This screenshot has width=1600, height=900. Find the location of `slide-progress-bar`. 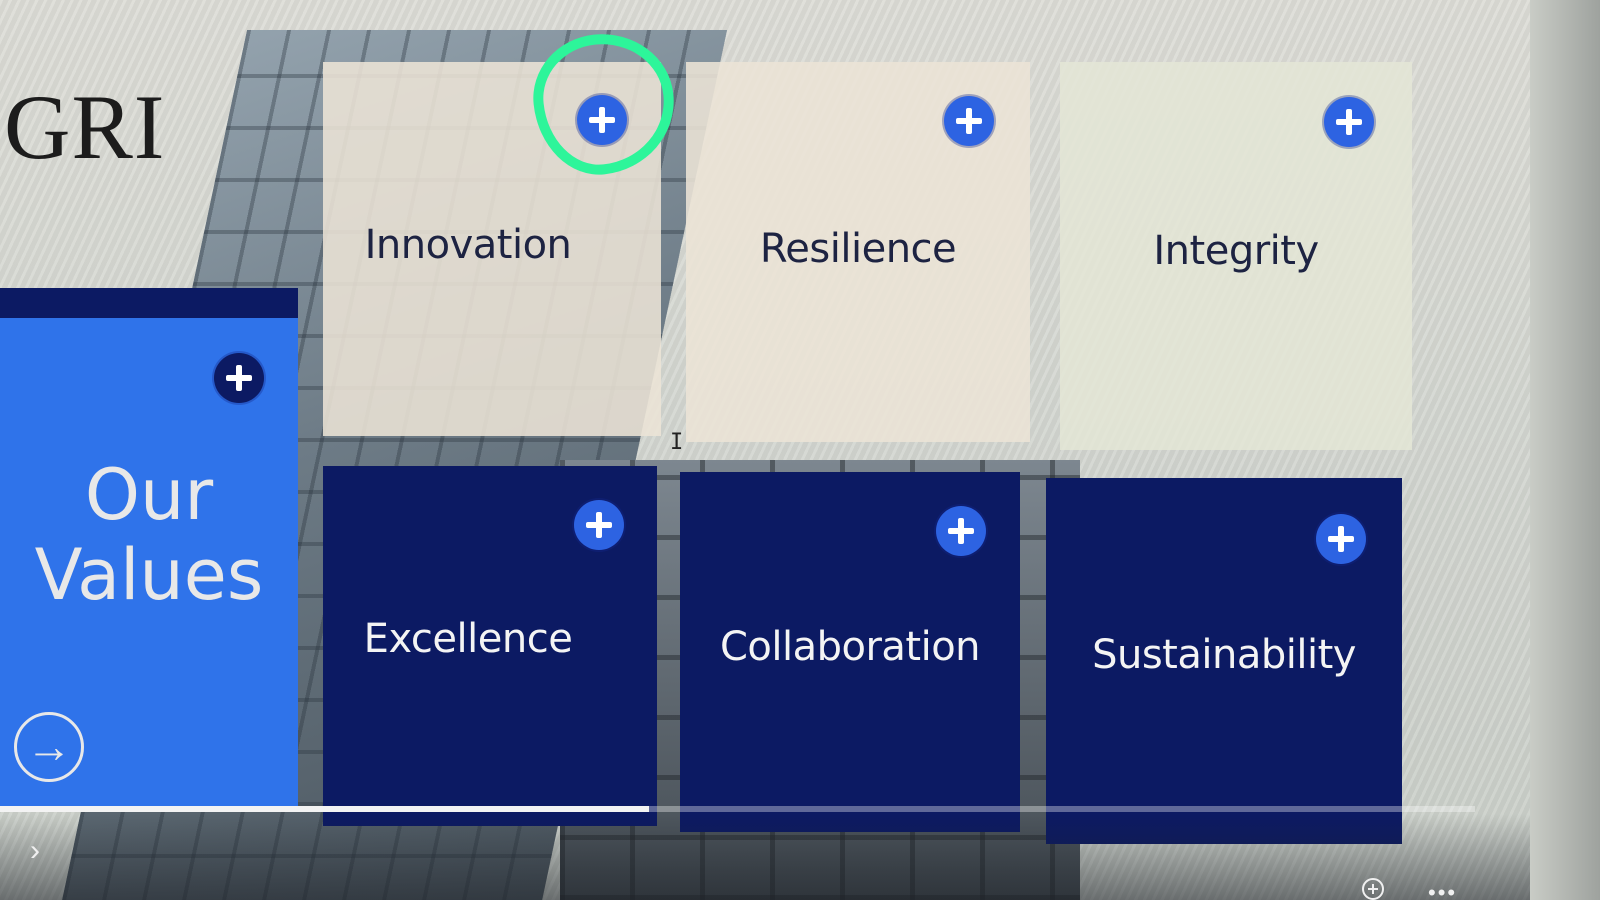

slide-progress-bar is located at coordinates (737, 809).